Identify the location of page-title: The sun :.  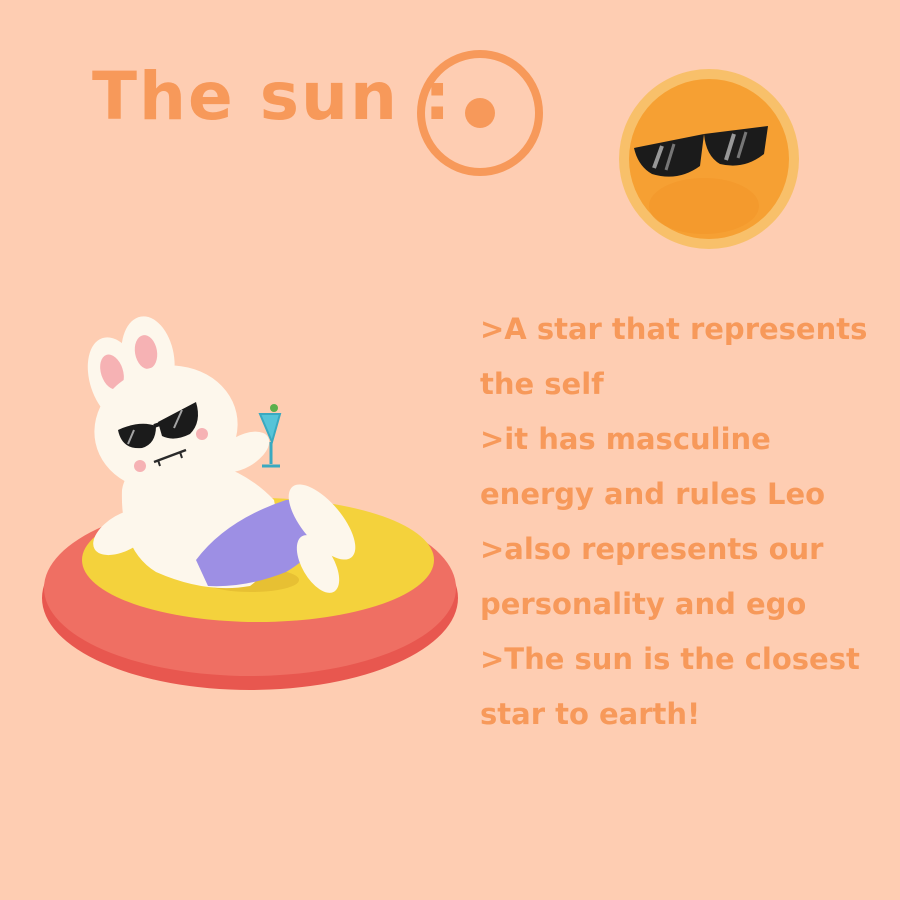
(272, 96).